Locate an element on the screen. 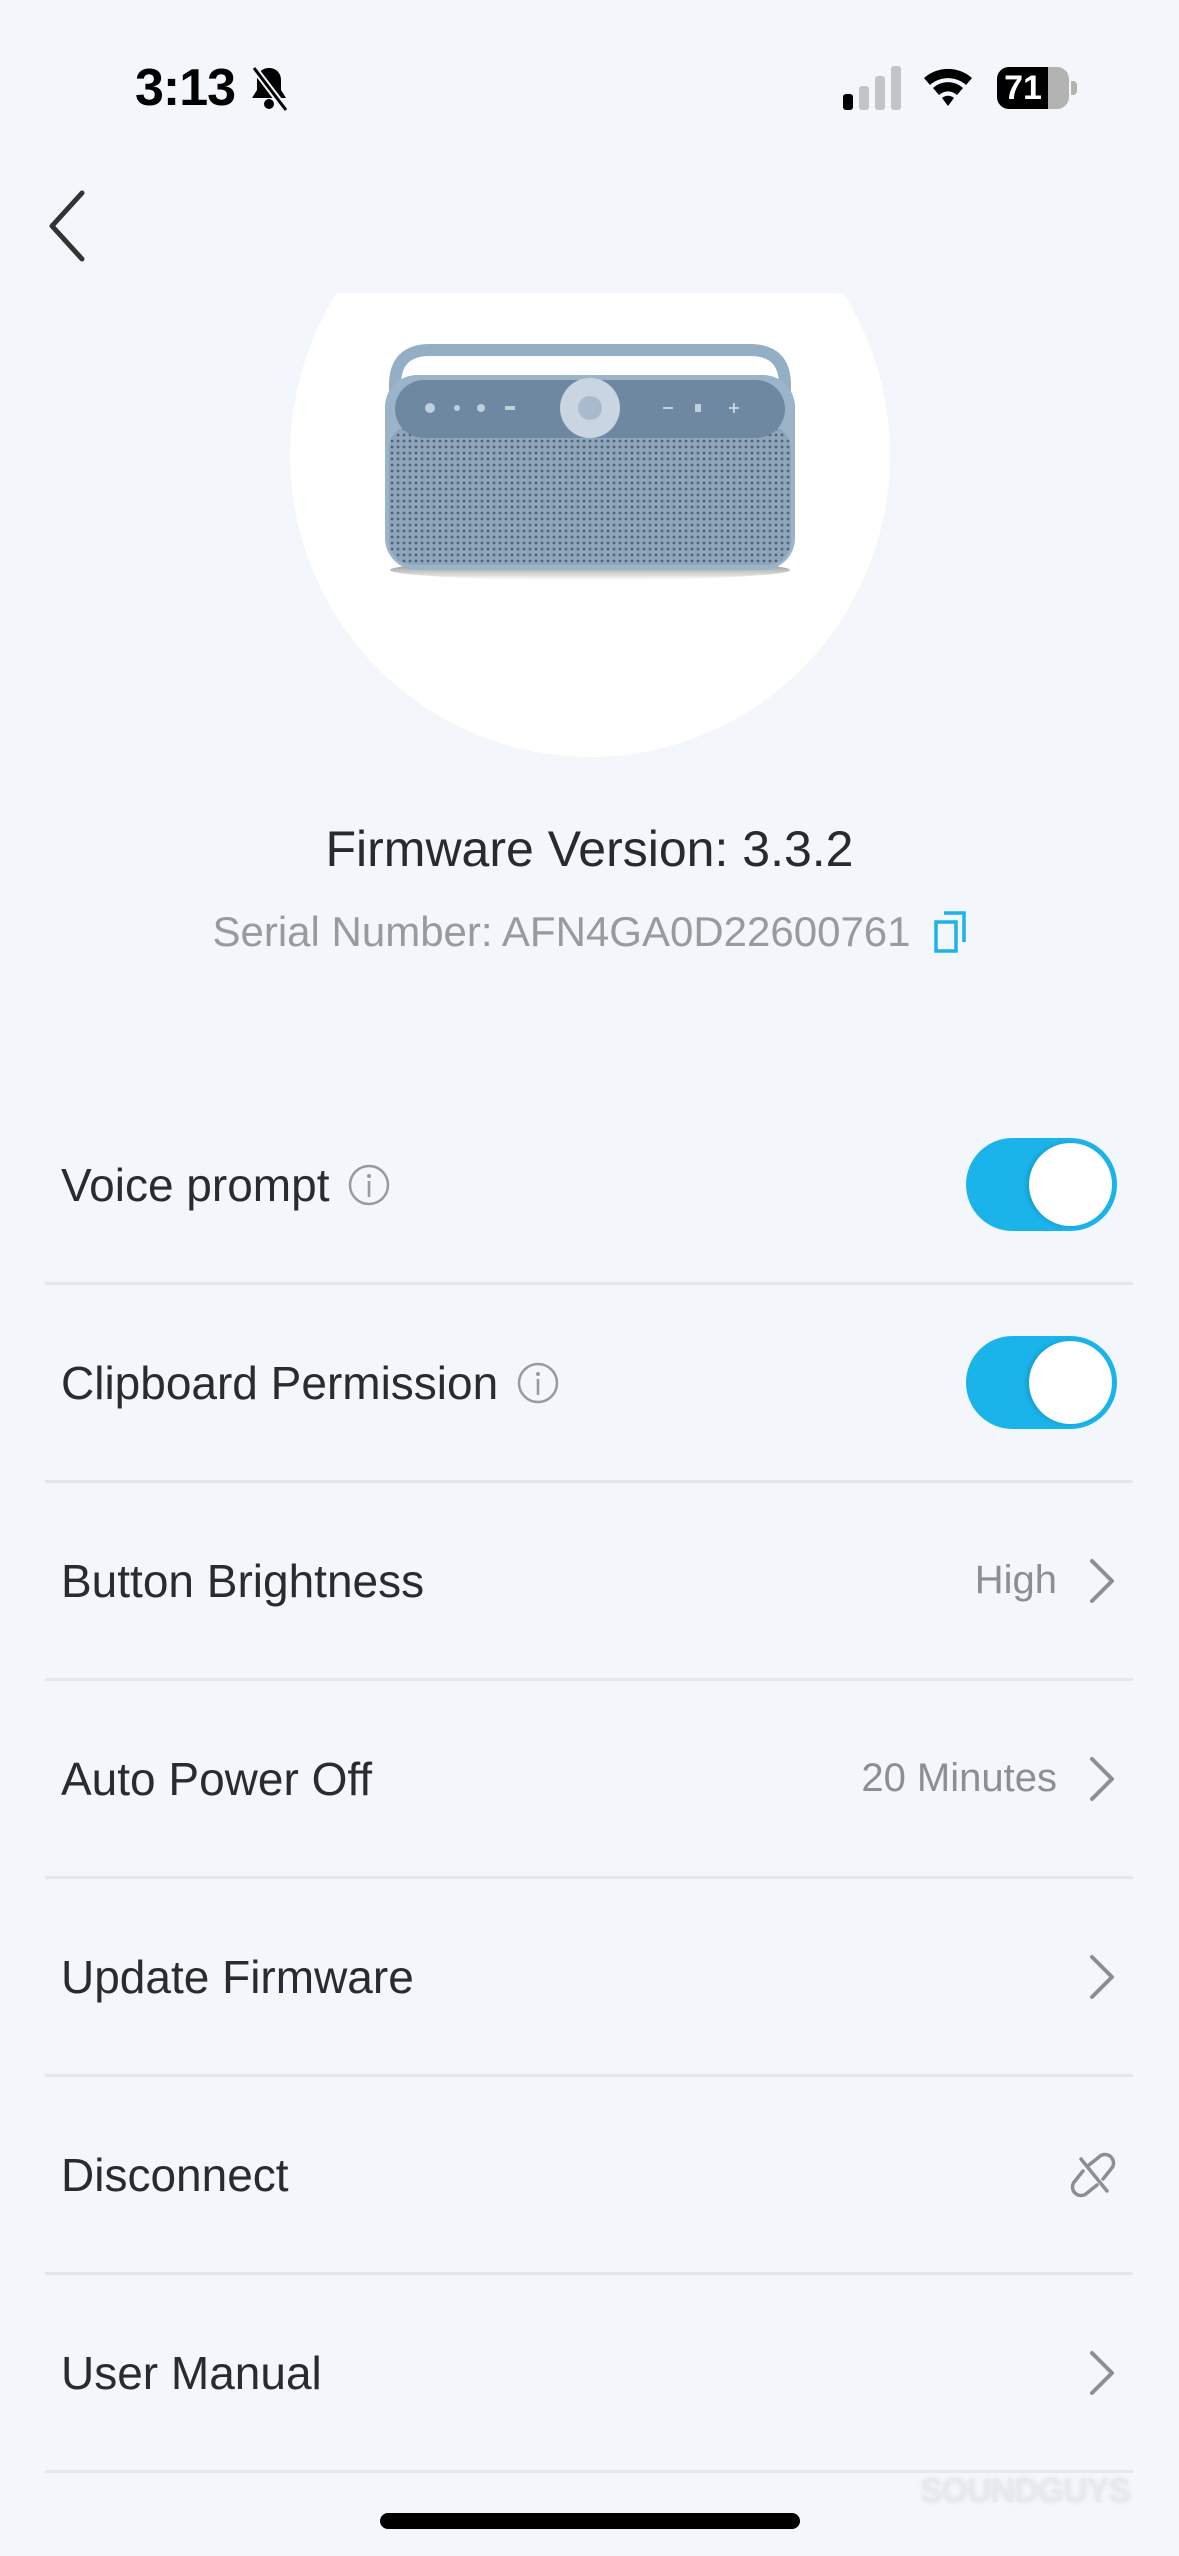 The image size is (1179, 2556). status-time: 3:13 is located at coordinates (185, 88).